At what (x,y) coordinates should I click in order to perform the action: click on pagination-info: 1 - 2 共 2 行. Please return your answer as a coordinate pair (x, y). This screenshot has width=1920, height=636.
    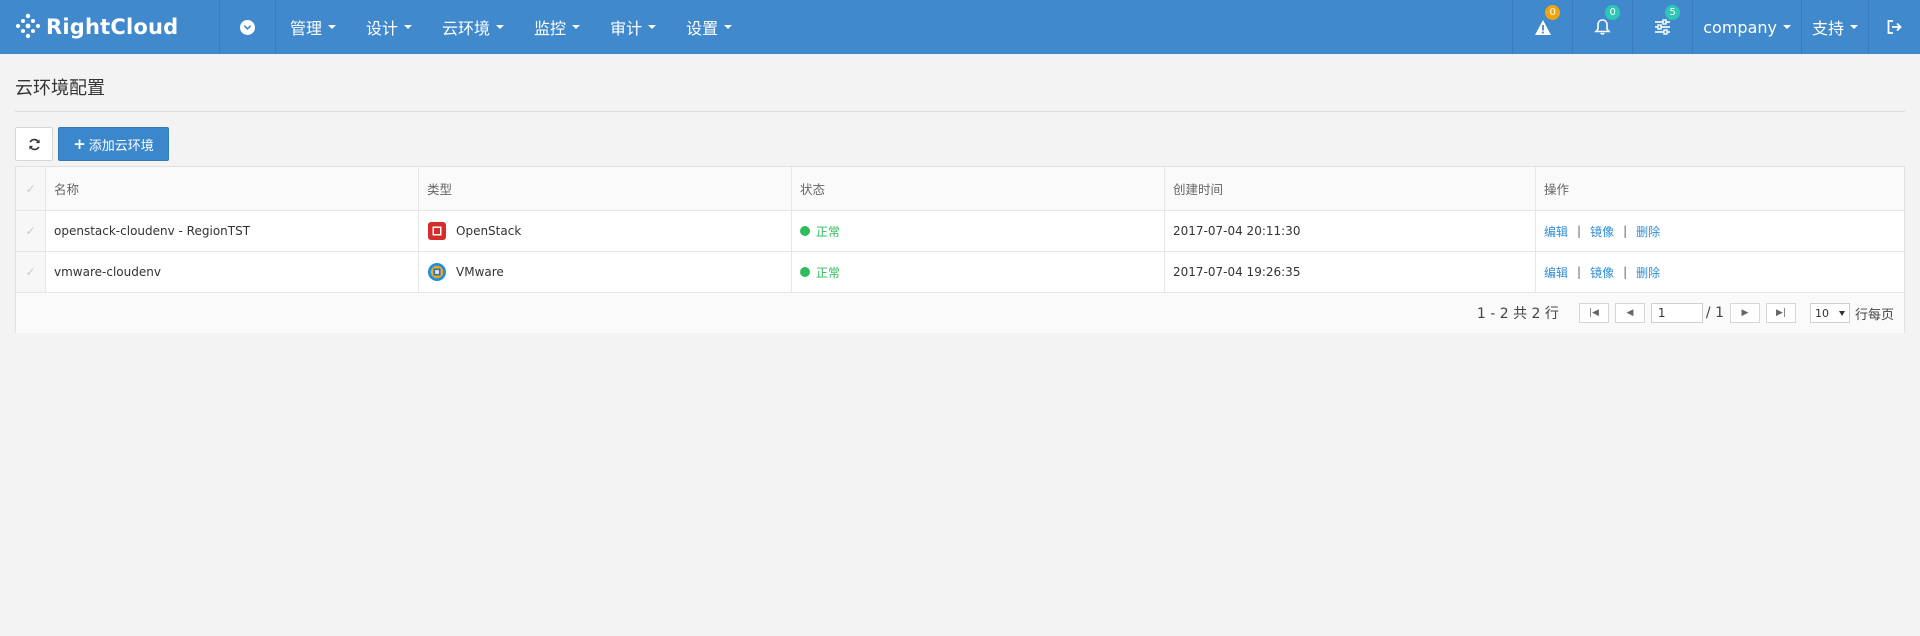
    Looking at the image, I should click on (1517, 314).